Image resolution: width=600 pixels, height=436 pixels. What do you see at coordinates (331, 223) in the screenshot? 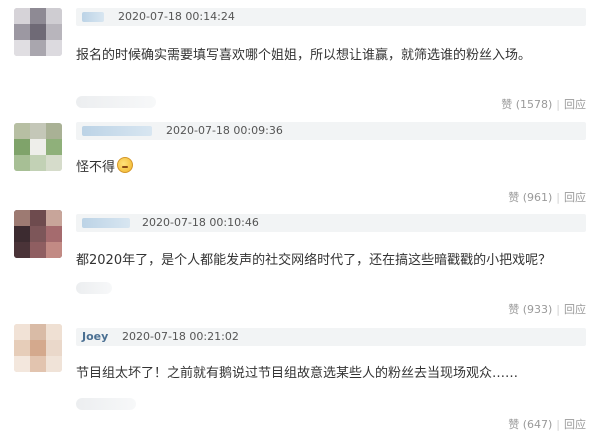
I see `comment-header: 2020-07-18 00:10:46` at bounding box center [331, 223].